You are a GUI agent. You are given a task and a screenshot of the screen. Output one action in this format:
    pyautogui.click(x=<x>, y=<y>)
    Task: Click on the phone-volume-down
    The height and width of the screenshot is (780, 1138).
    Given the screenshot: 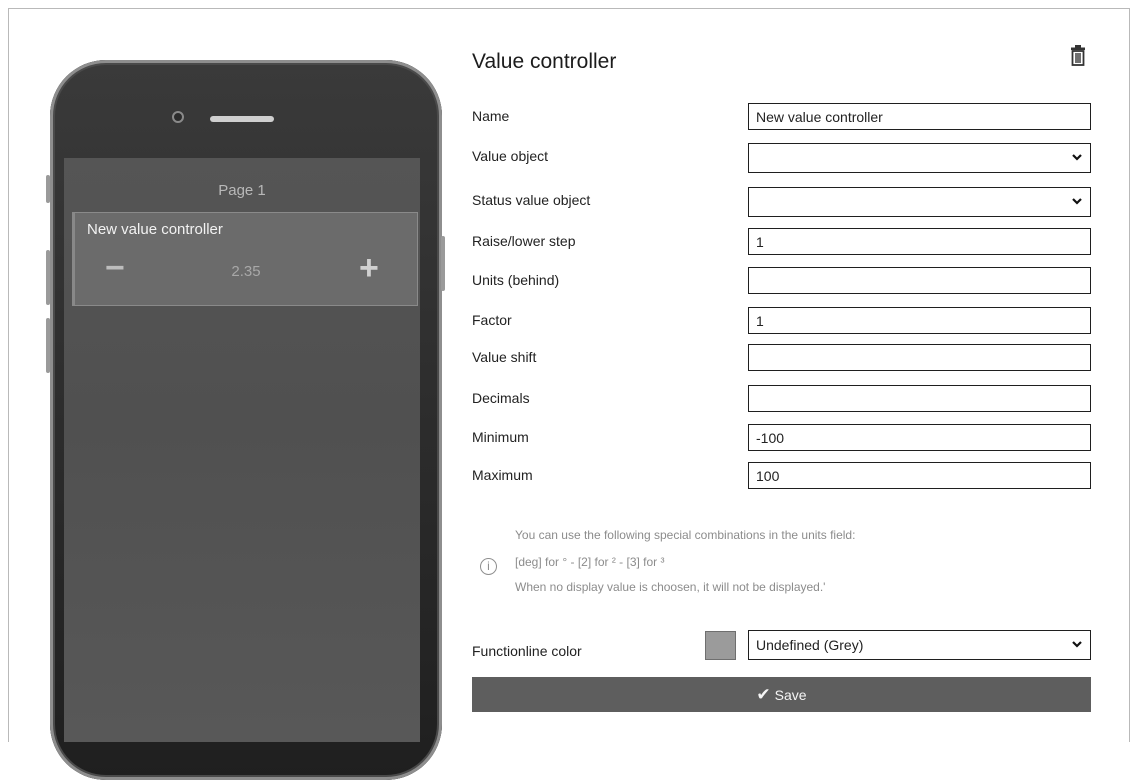 What is the action you would take?
    pyautogui.click(x=48, y=345)
    